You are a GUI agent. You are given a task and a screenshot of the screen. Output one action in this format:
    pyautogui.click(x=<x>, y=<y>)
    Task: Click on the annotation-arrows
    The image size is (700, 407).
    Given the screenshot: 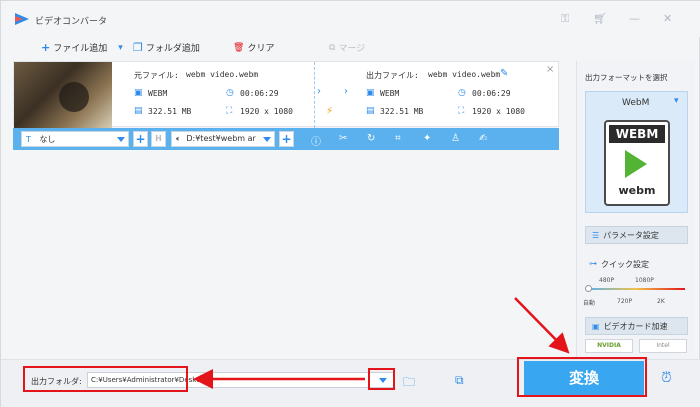 What is the action you would take?
    pyautogui.click(x=381, y=343)
    